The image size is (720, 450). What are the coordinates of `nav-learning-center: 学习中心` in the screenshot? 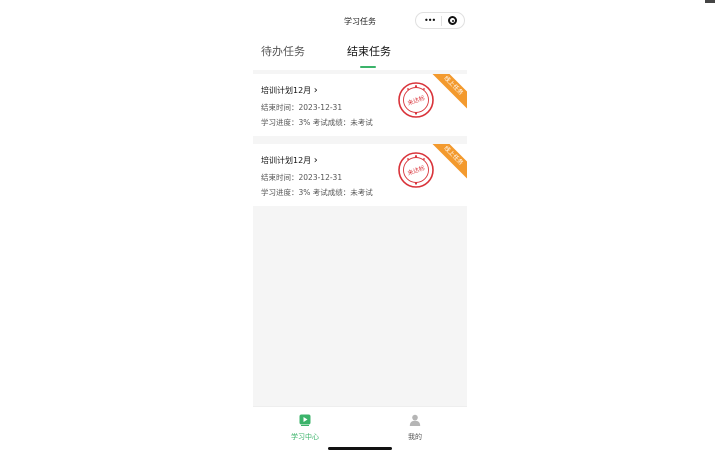 It's located at (305, 426).